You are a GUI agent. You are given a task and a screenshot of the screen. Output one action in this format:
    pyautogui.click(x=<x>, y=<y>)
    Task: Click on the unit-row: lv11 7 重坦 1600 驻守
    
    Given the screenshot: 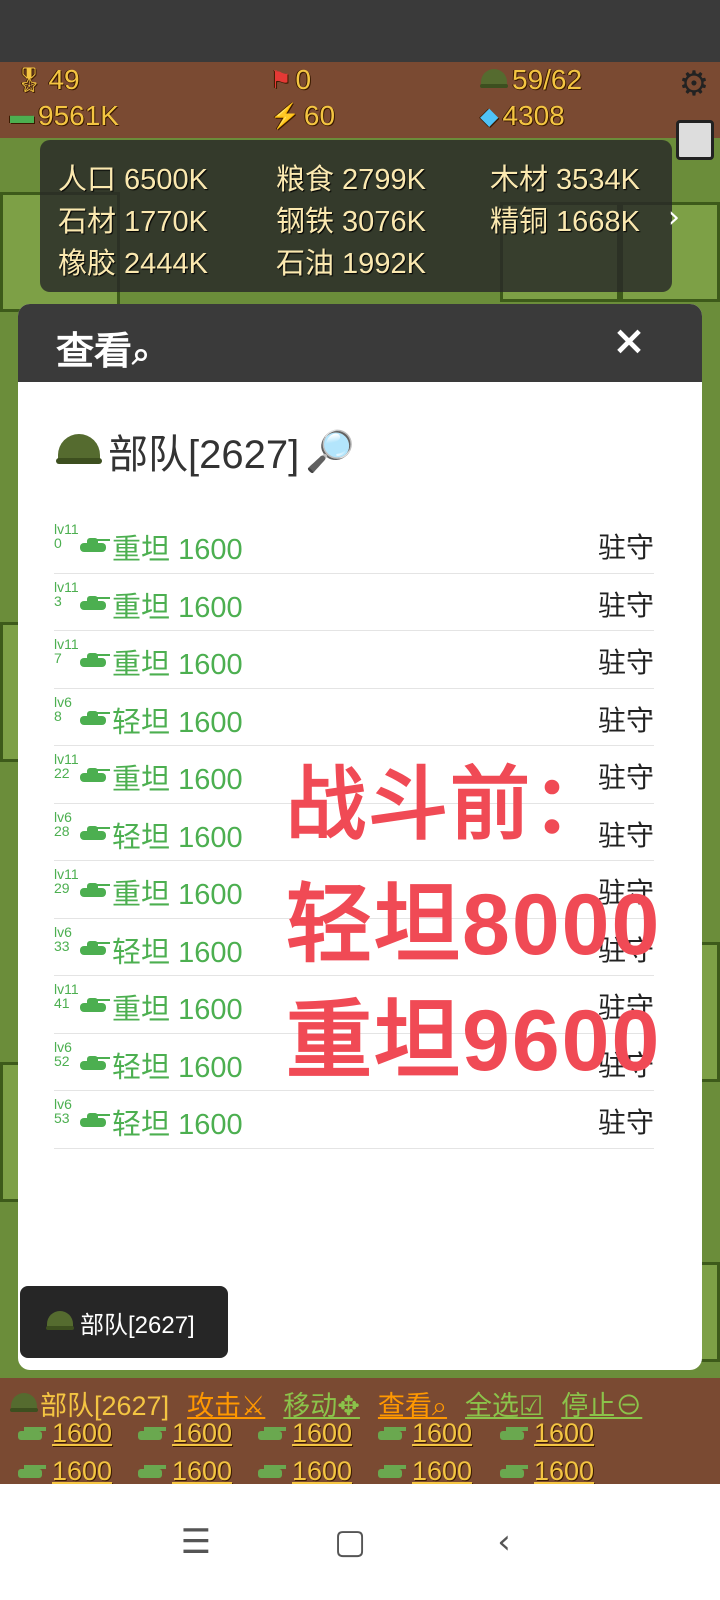 What is the action you would take?
    pyautogui.click(x=354, y=660)
    